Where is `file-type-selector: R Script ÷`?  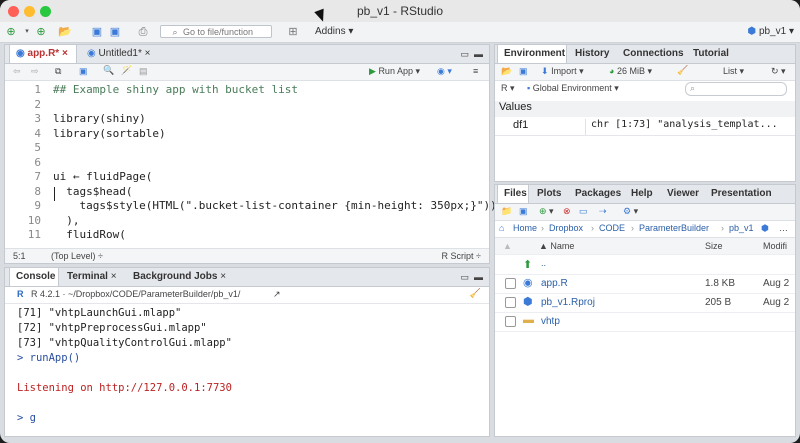
file-type-selector: R Script ÷ is located at coordinates (461, 256).